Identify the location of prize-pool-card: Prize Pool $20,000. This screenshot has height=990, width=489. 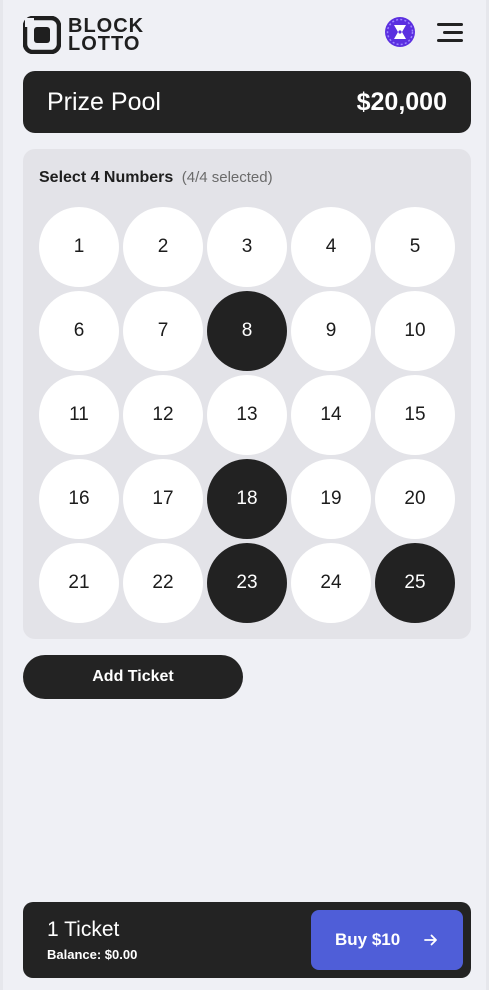
(247, 102).